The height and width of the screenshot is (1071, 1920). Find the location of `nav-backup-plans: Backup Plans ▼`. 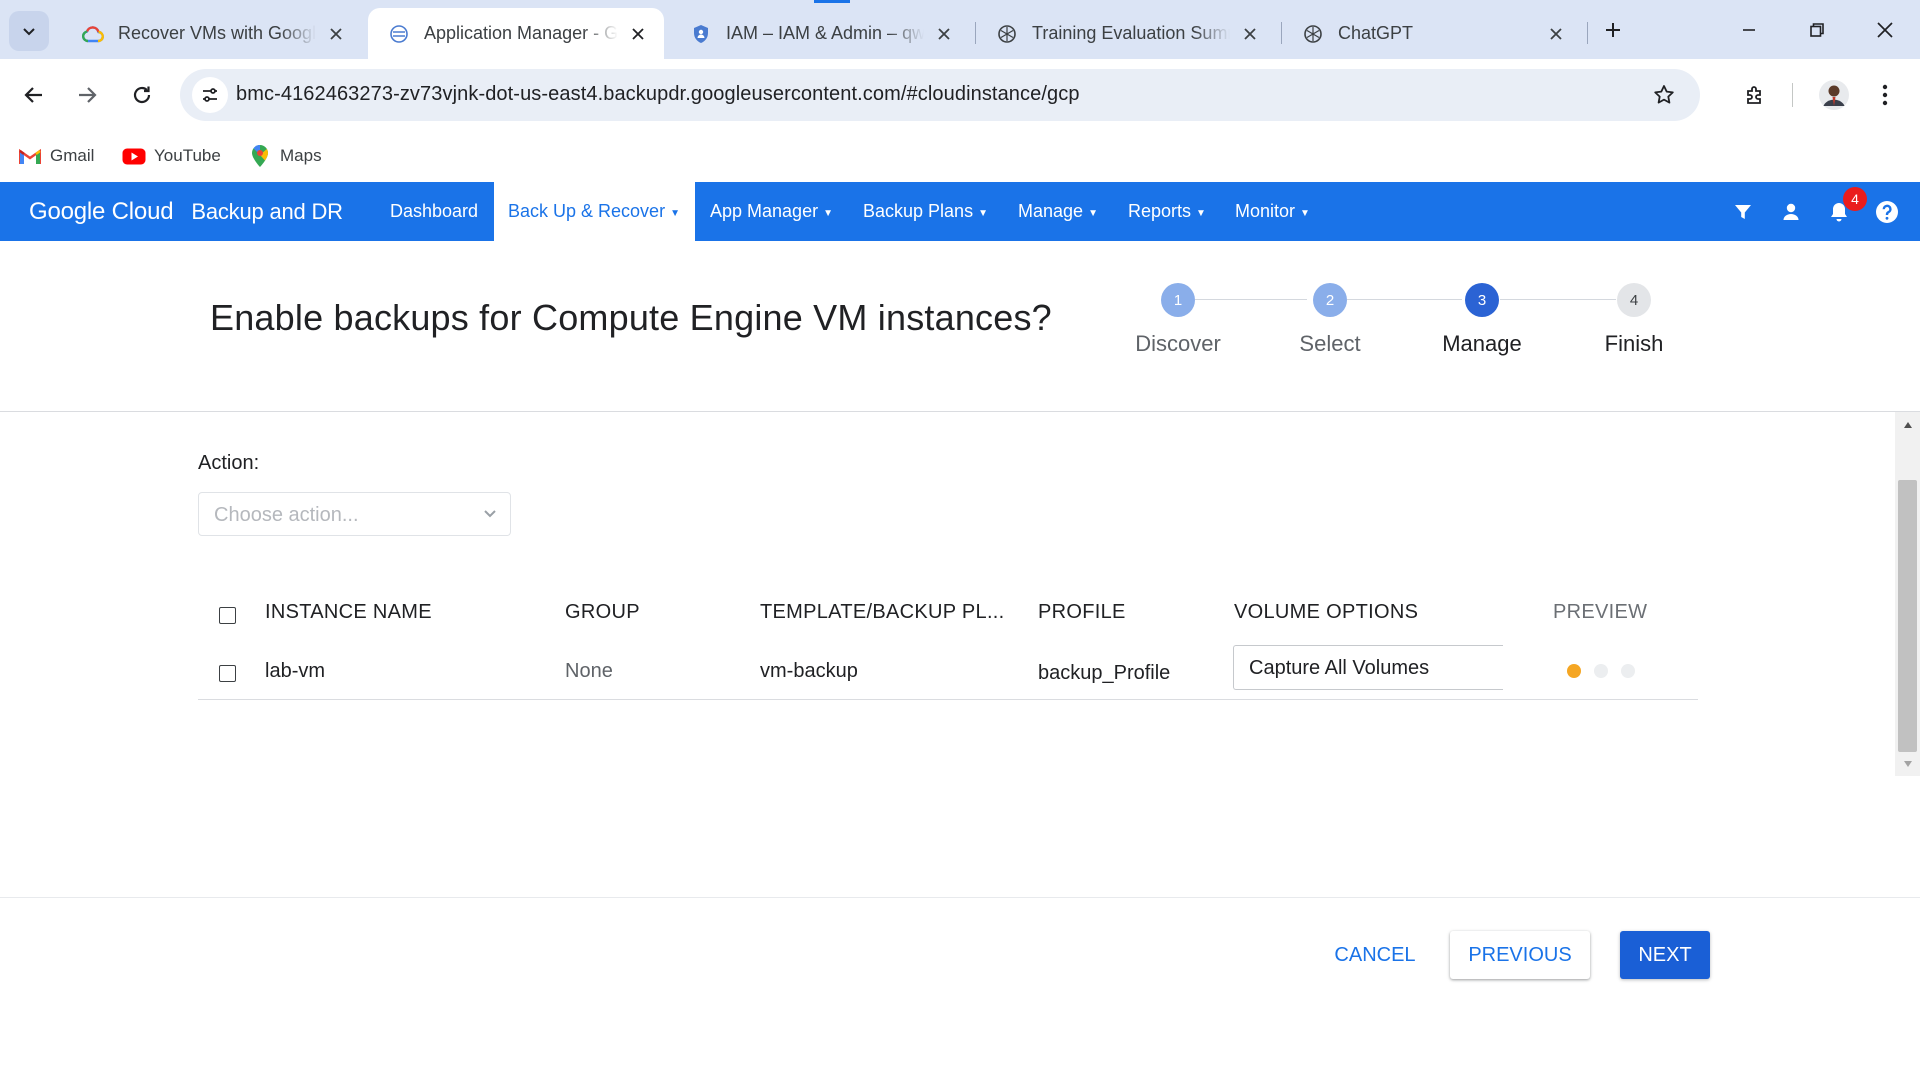

nav-backup-plans: Backup Plans ▼ is located at coordinates (925, 211).